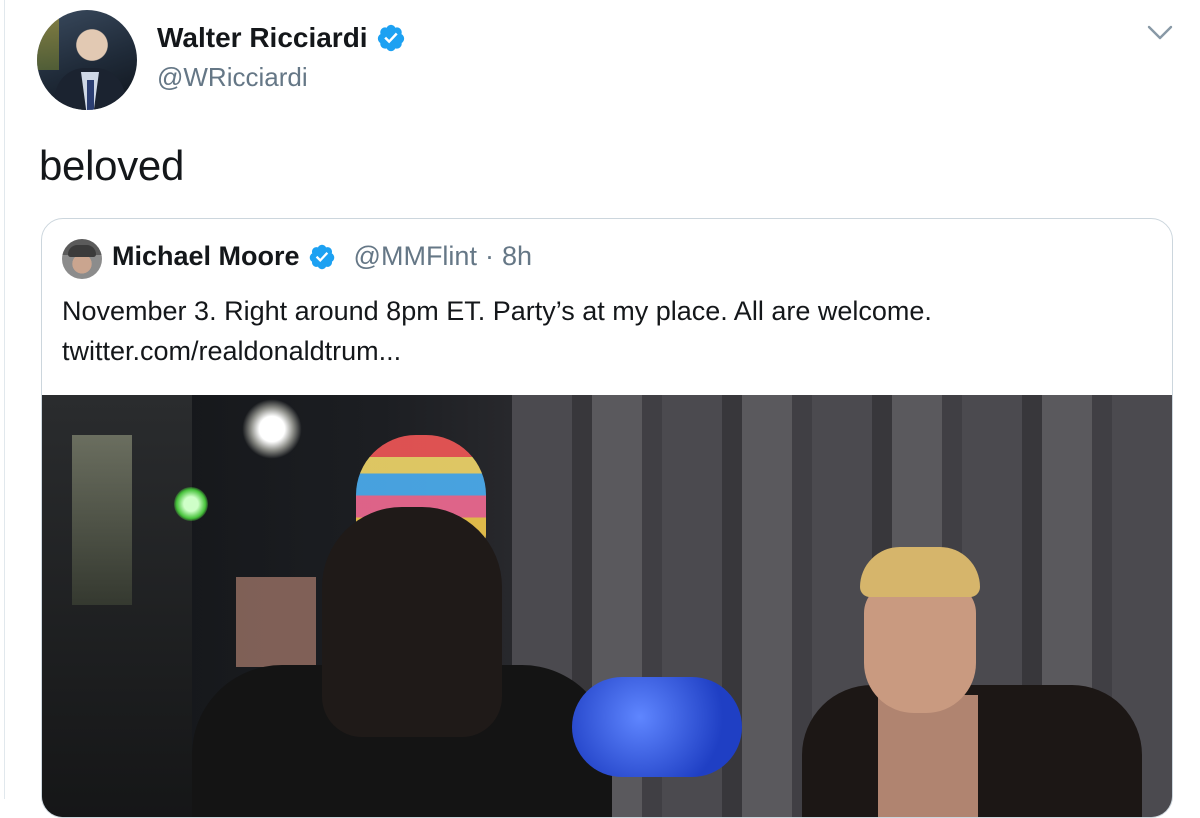 This screenshot has height=818, width=1200. Describe the element at coordinates (920, 572) in the screenshot. I see `video-mask-hair` at that location.